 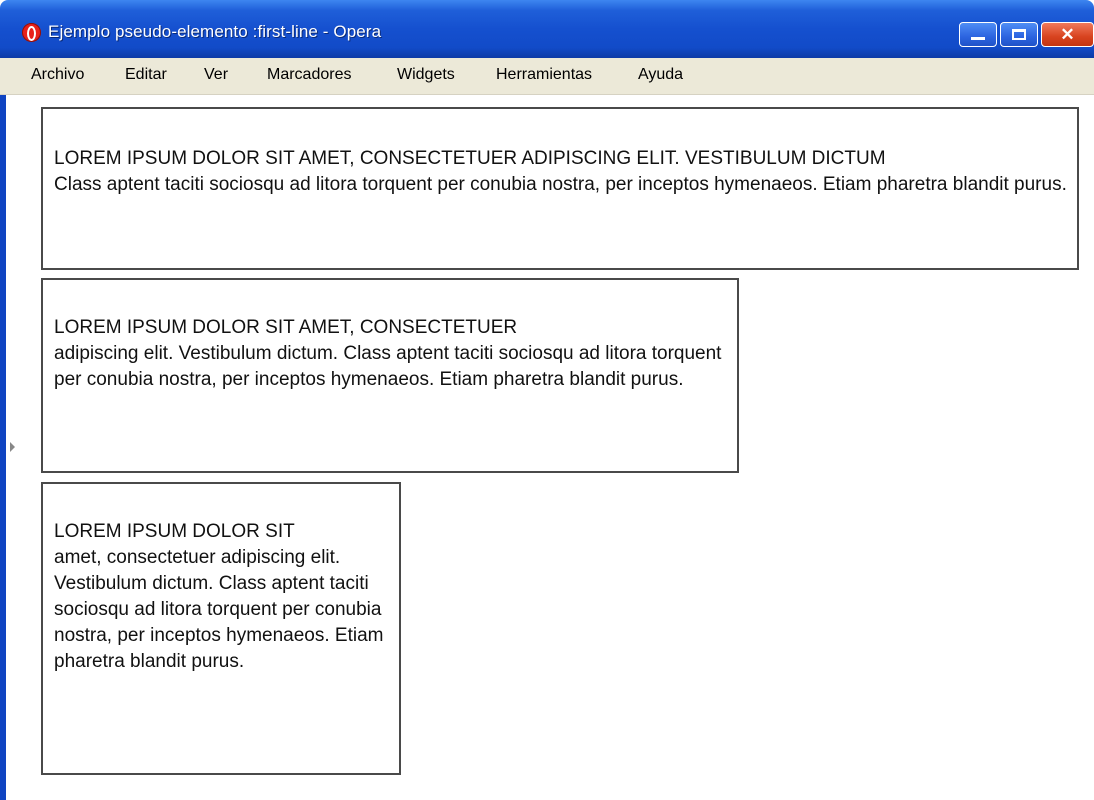 What do you see at coordinates (978, 38) in the screenshot?
I see `minimize-icon` at bounding box center [978, 38].